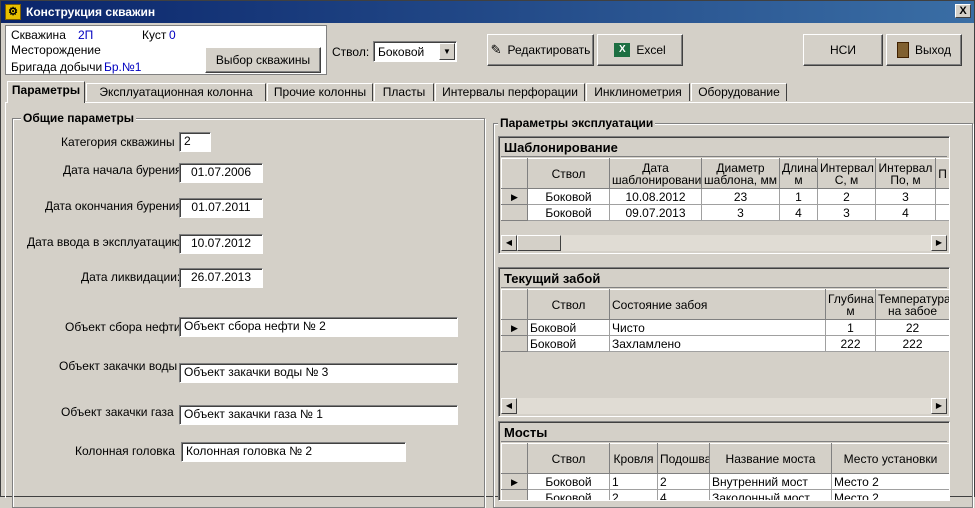 Image resolution: width=975 pixels, height=508 pixels. What do you see at coordinates (651, 50) in the screenshot?
I see `excel-label: Excel` at bounding box center [651, 50].